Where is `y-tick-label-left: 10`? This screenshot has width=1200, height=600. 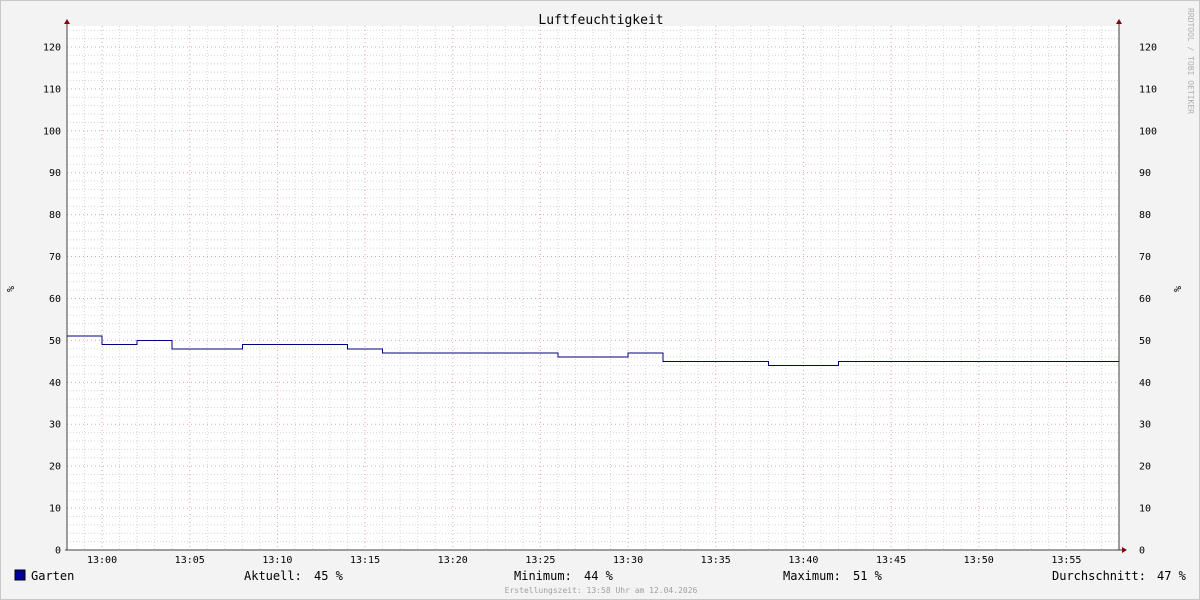
y-tick-label-left: 10 is located at coordinates (55, 509).